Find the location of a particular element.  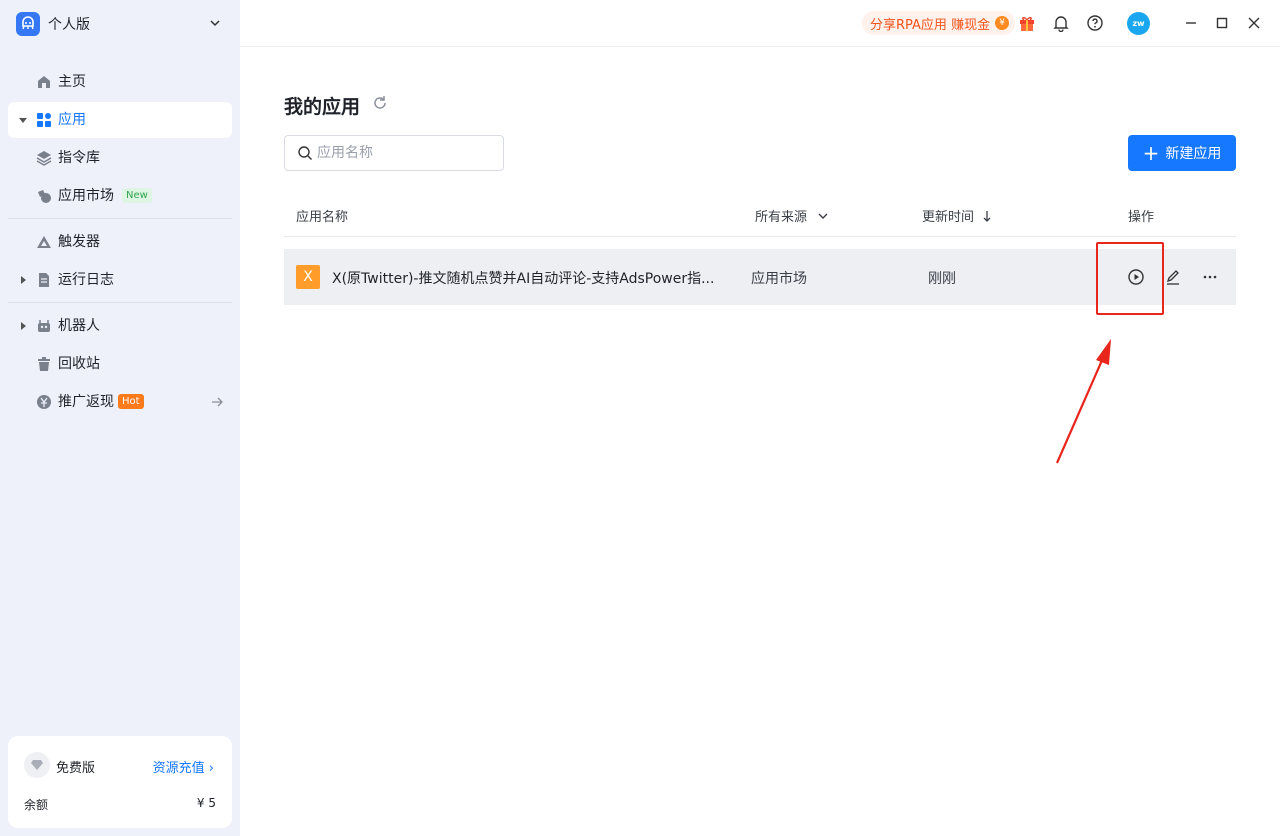

document-icon is located at coordinates (44, 280).